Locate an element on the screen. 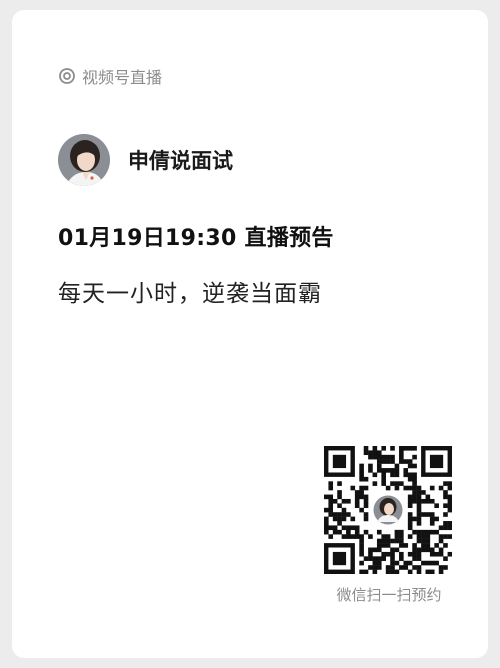  profile-row: 申倩说面试 is located at coordinates (145, 160).